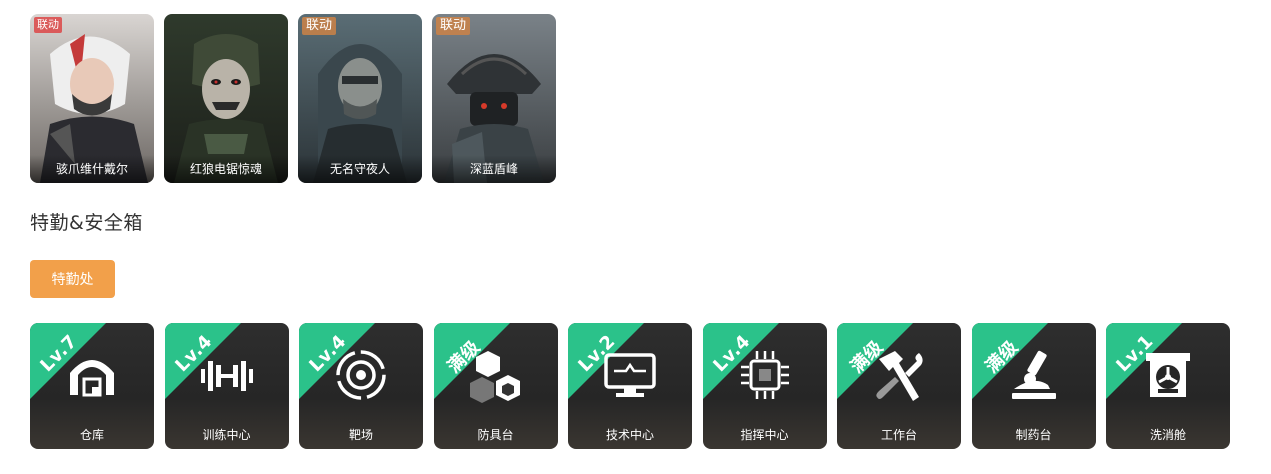 The width and height of the screenshot is (1271, 474). What do you see at coordinates (226, 435) in the screenshot?
I see `facility-name: 训练中心` at bounding box center [226, 435].